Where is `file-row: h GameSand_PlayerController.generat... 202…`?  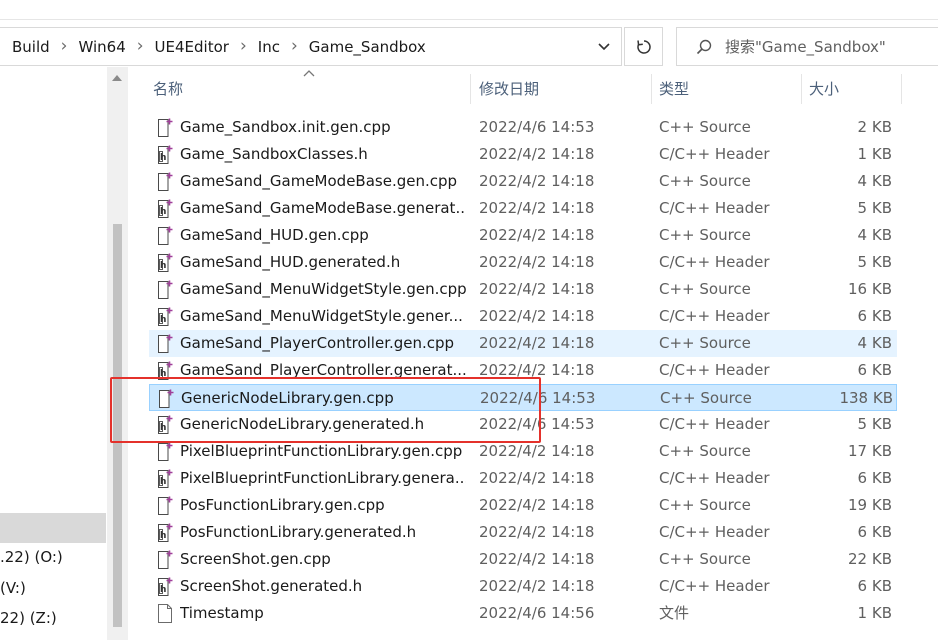 file-row: h GameSand_PlayerController.generat... 202… is located at coordinates (523, 370).